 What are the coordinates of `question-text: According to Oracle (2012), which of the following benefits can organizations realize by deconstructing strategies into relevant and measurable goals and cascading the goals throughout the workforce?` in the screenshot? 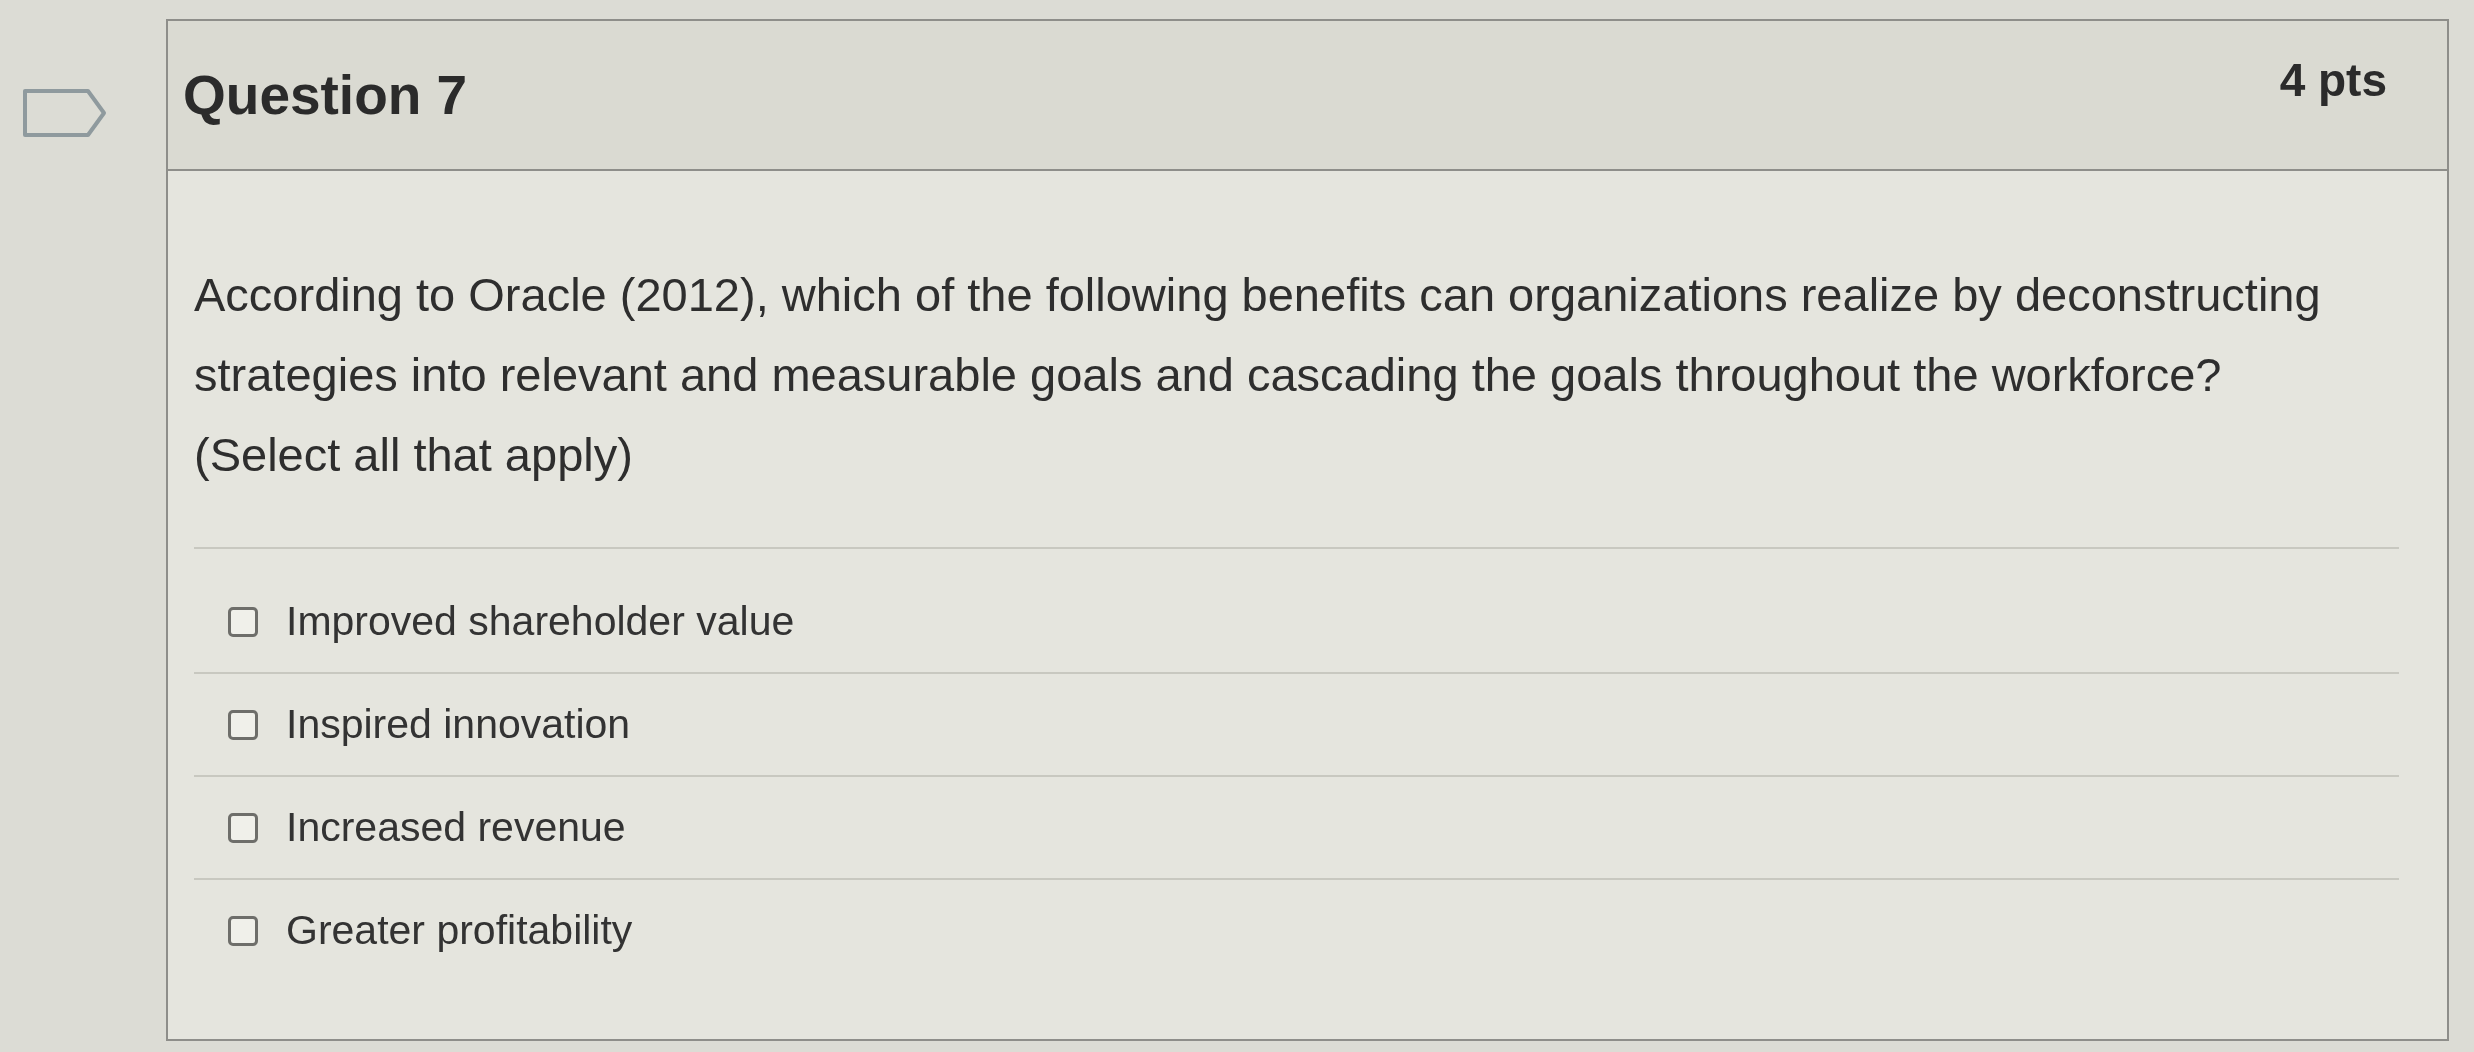 It's located at (1258, 335).